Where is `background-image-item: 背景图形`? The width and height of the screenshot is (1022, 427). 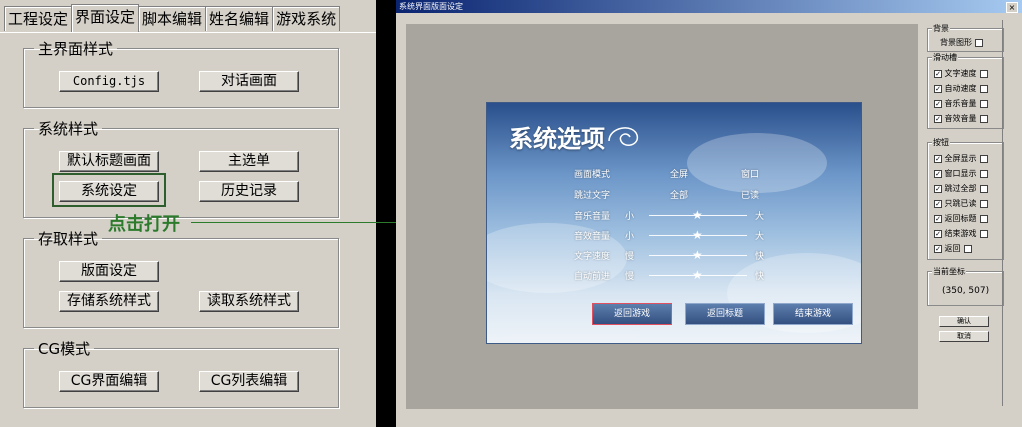
background-image-item: 背景图形 is located at coordinates (961, 42).